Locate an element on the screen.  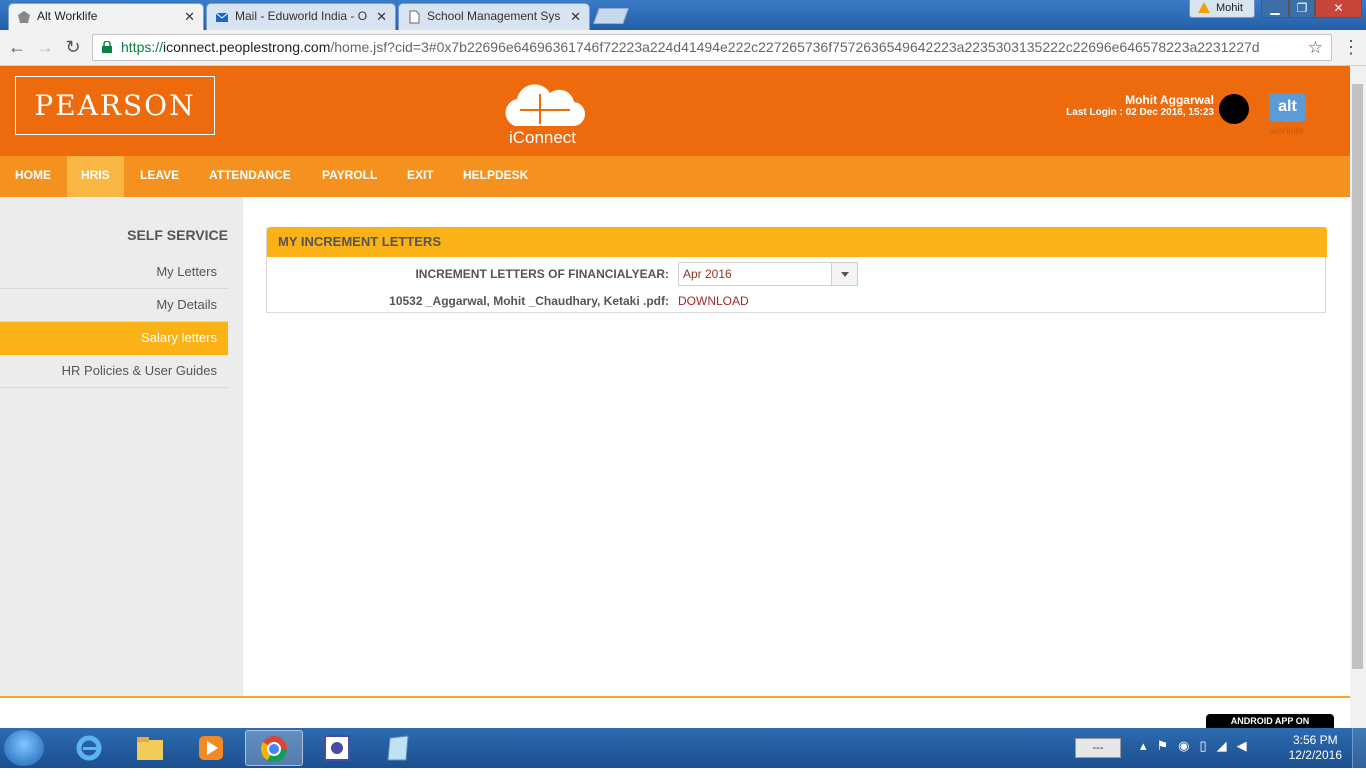
new-tab-button is located at coordinates (611, 16).